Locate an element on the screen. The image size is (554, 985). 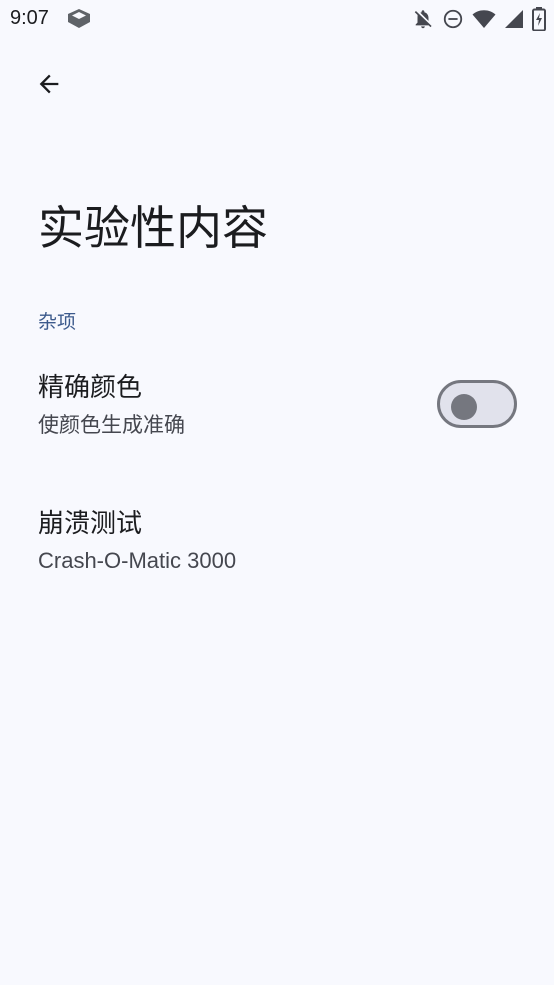
status-bar: 9:07 is located at coordinates (277, 20).